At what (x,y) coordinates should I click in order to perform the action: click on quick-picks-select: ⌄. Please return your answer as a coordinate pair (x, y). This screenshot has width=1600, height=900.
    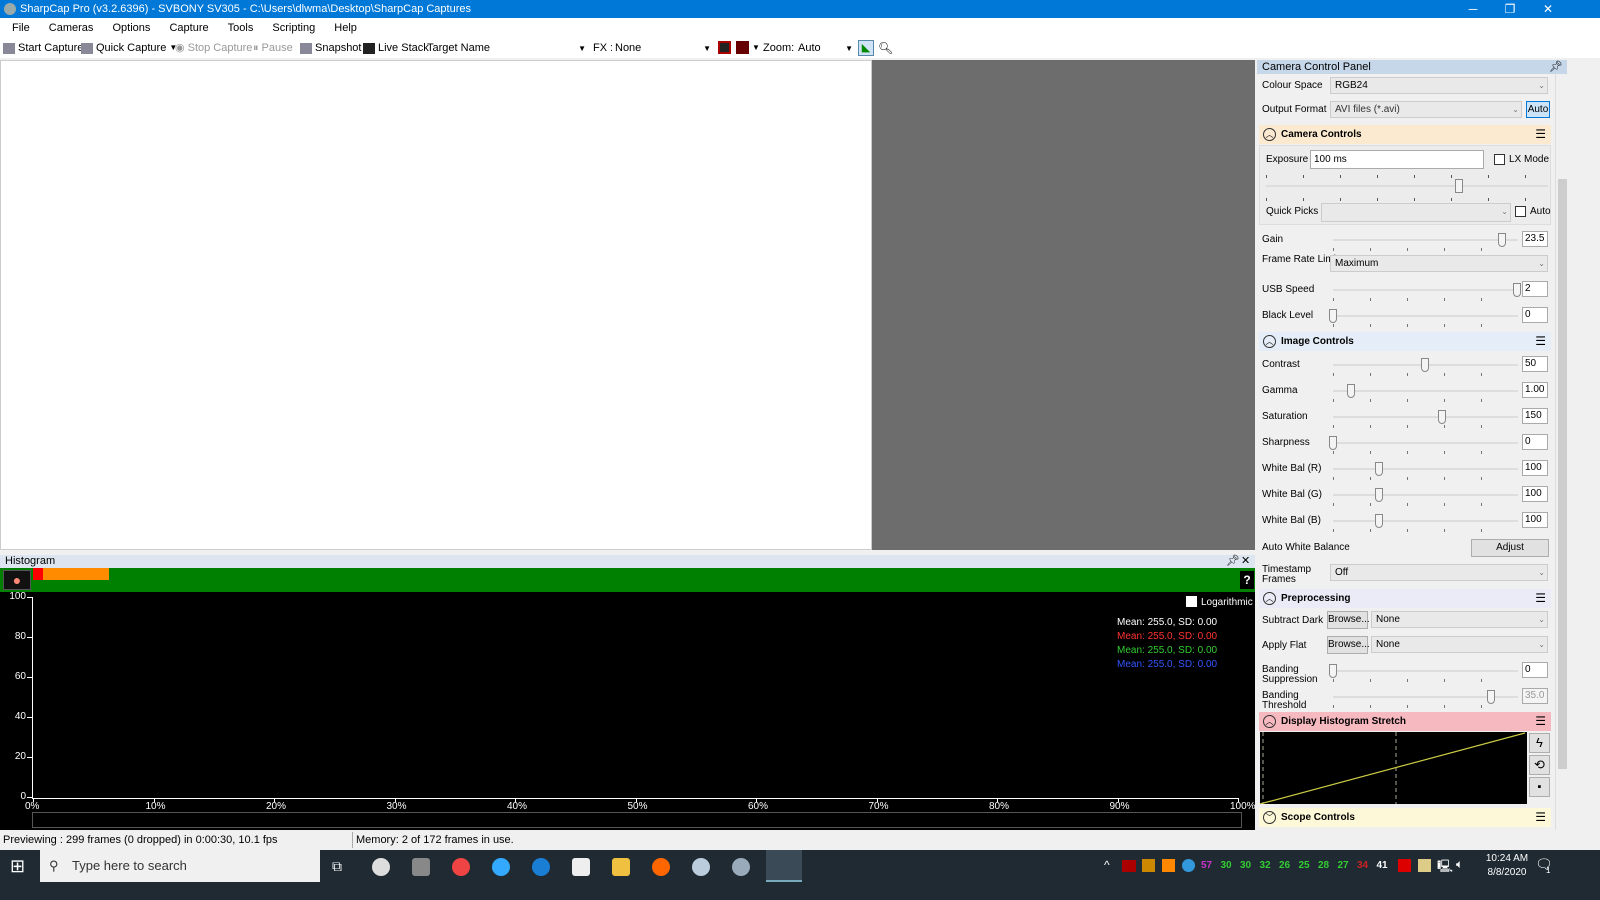
    Looking at the image, I should click on (1416, 212).